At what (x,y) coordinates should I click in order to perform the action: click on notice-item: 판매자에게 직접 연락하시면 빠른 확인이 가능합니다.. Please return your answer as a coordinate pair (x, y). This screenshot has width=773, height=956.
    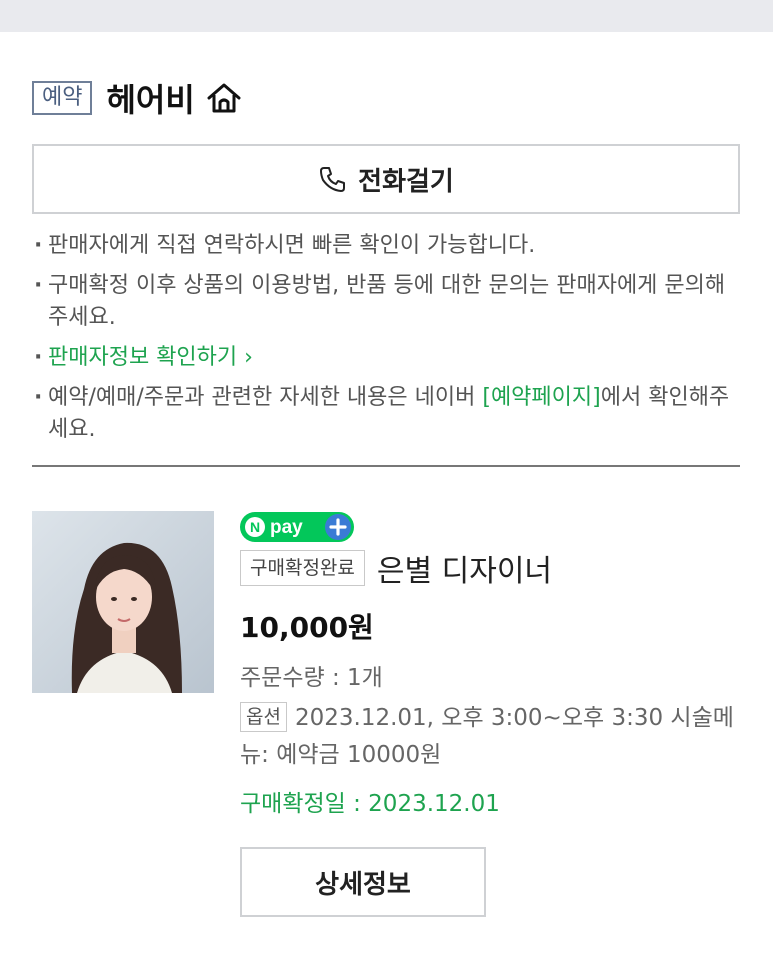
    Looking at the image, I should click on (388, 246).